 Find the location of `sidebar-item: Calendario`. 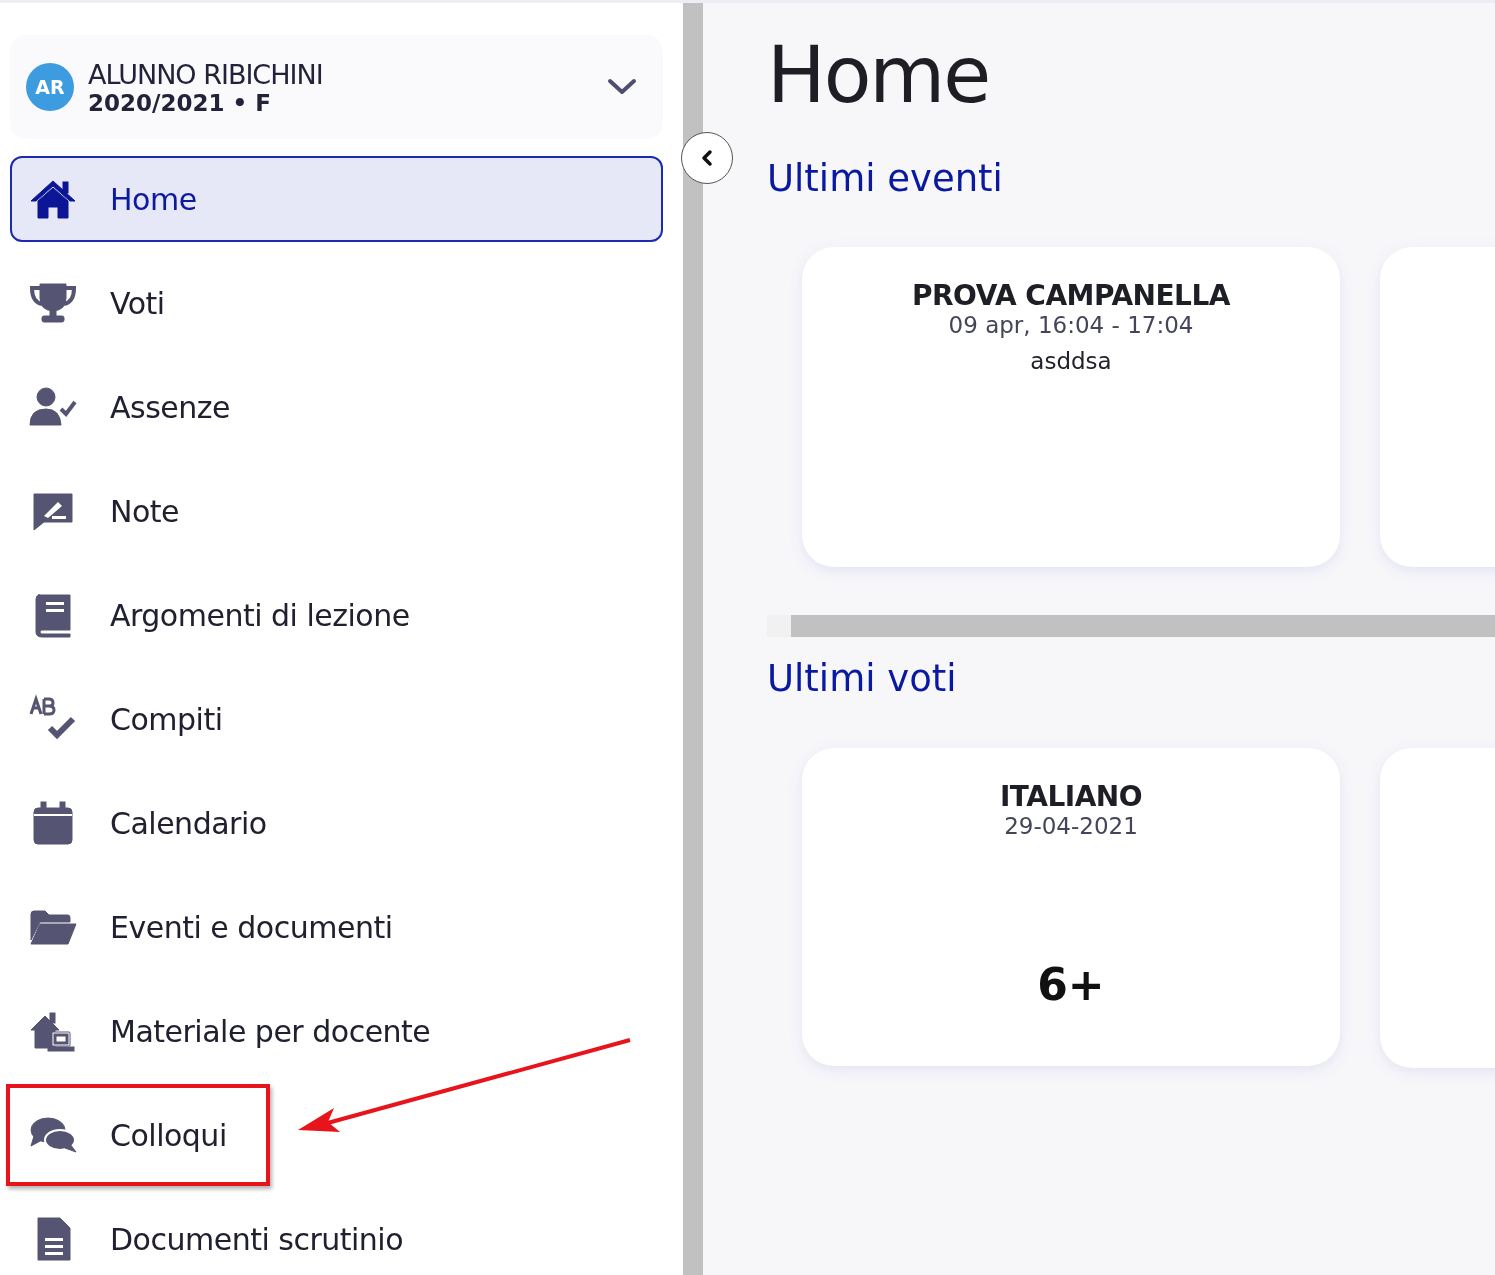

sidebar-item: Calendario is located at coordinates (336, 823).